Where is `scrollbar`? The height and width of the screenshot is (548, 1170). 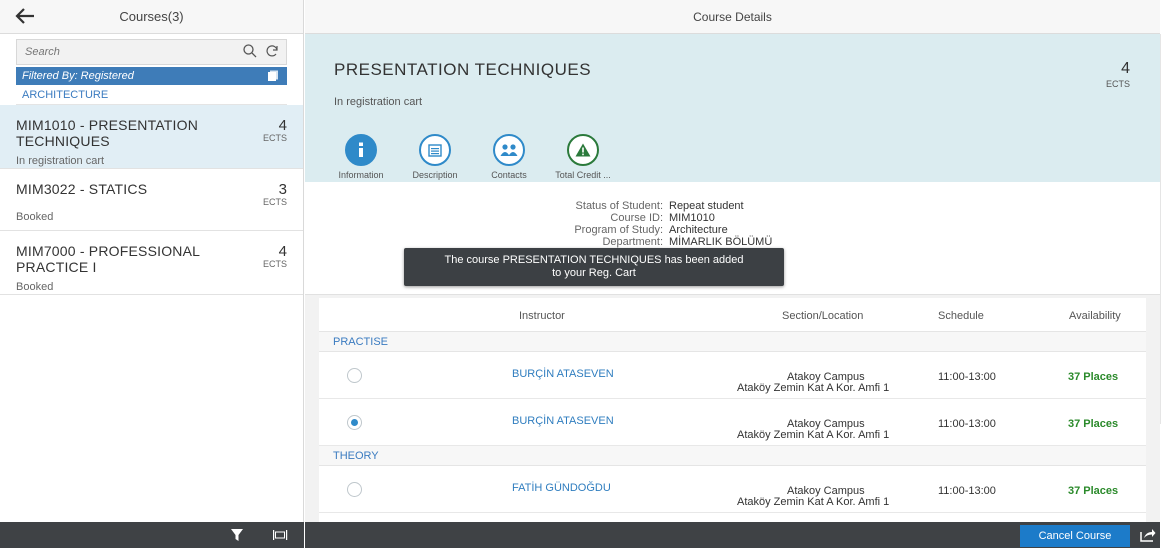
scrollbar is located at coordinates (1165, 229).